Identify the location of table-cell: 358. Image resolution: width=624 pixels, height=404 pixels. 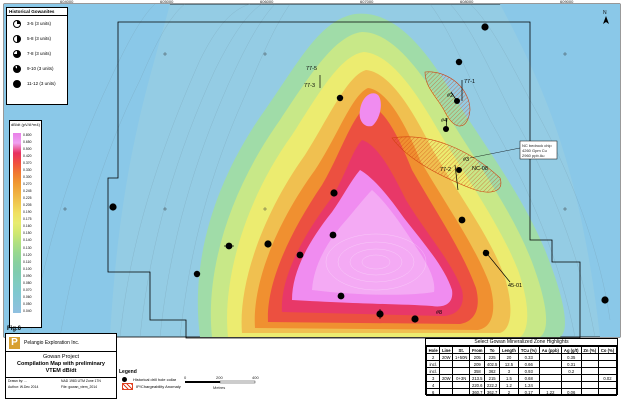
(477, 371).